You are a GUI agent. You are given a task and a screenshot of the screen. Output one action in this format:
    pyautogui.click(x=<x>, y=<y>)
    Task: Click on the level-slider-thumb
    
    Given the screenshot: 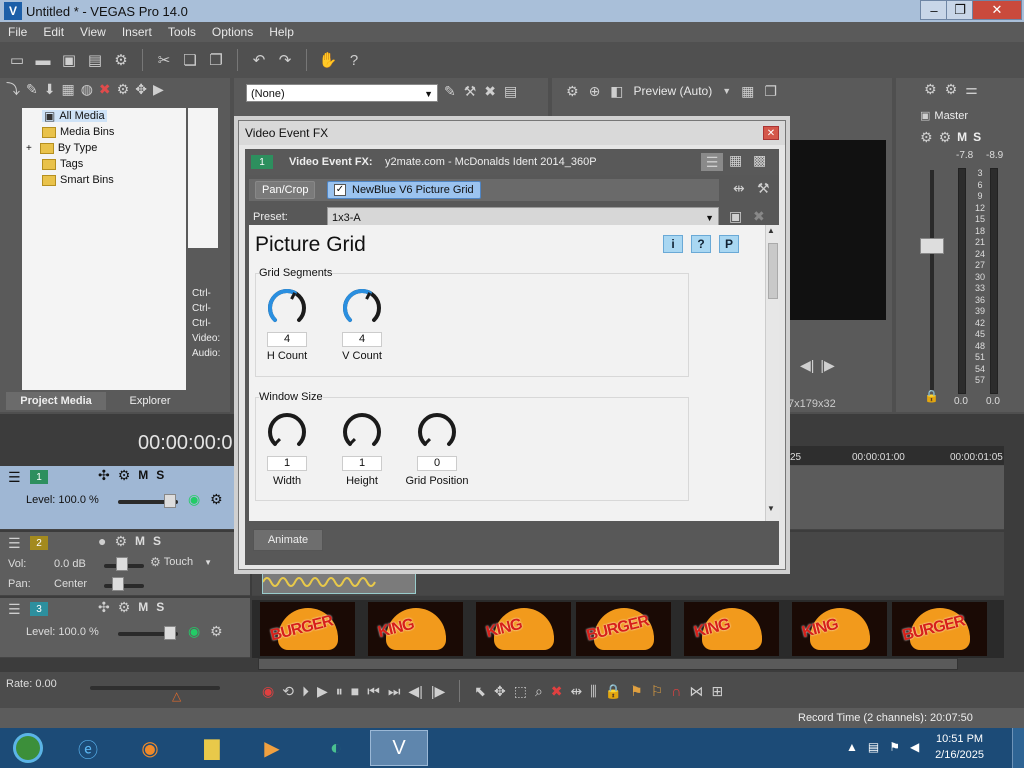 What is the action you would take?
    pyautogui.click(x=170, y=501)
    